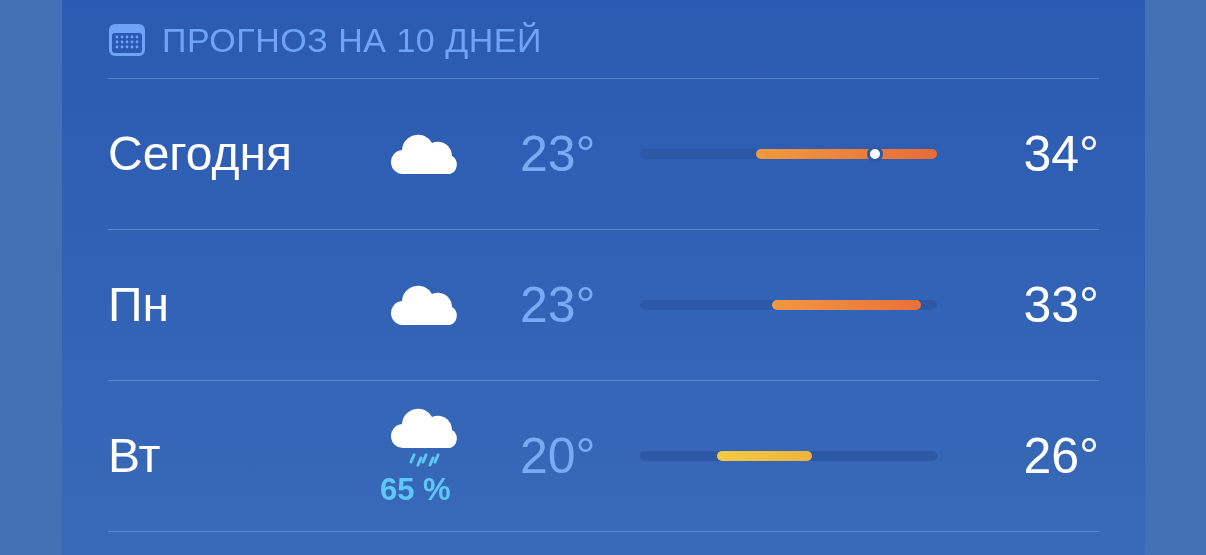 This screenshot has width=1206, height=555. I want to click on day-label: Вт, so click(135, 456).